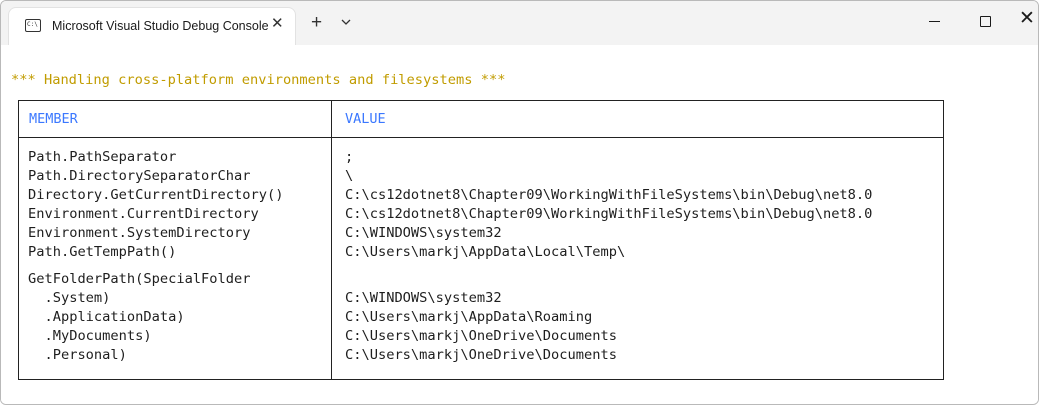  I want to click on member-cell: Path.PathSeparator, so click(102, 157).